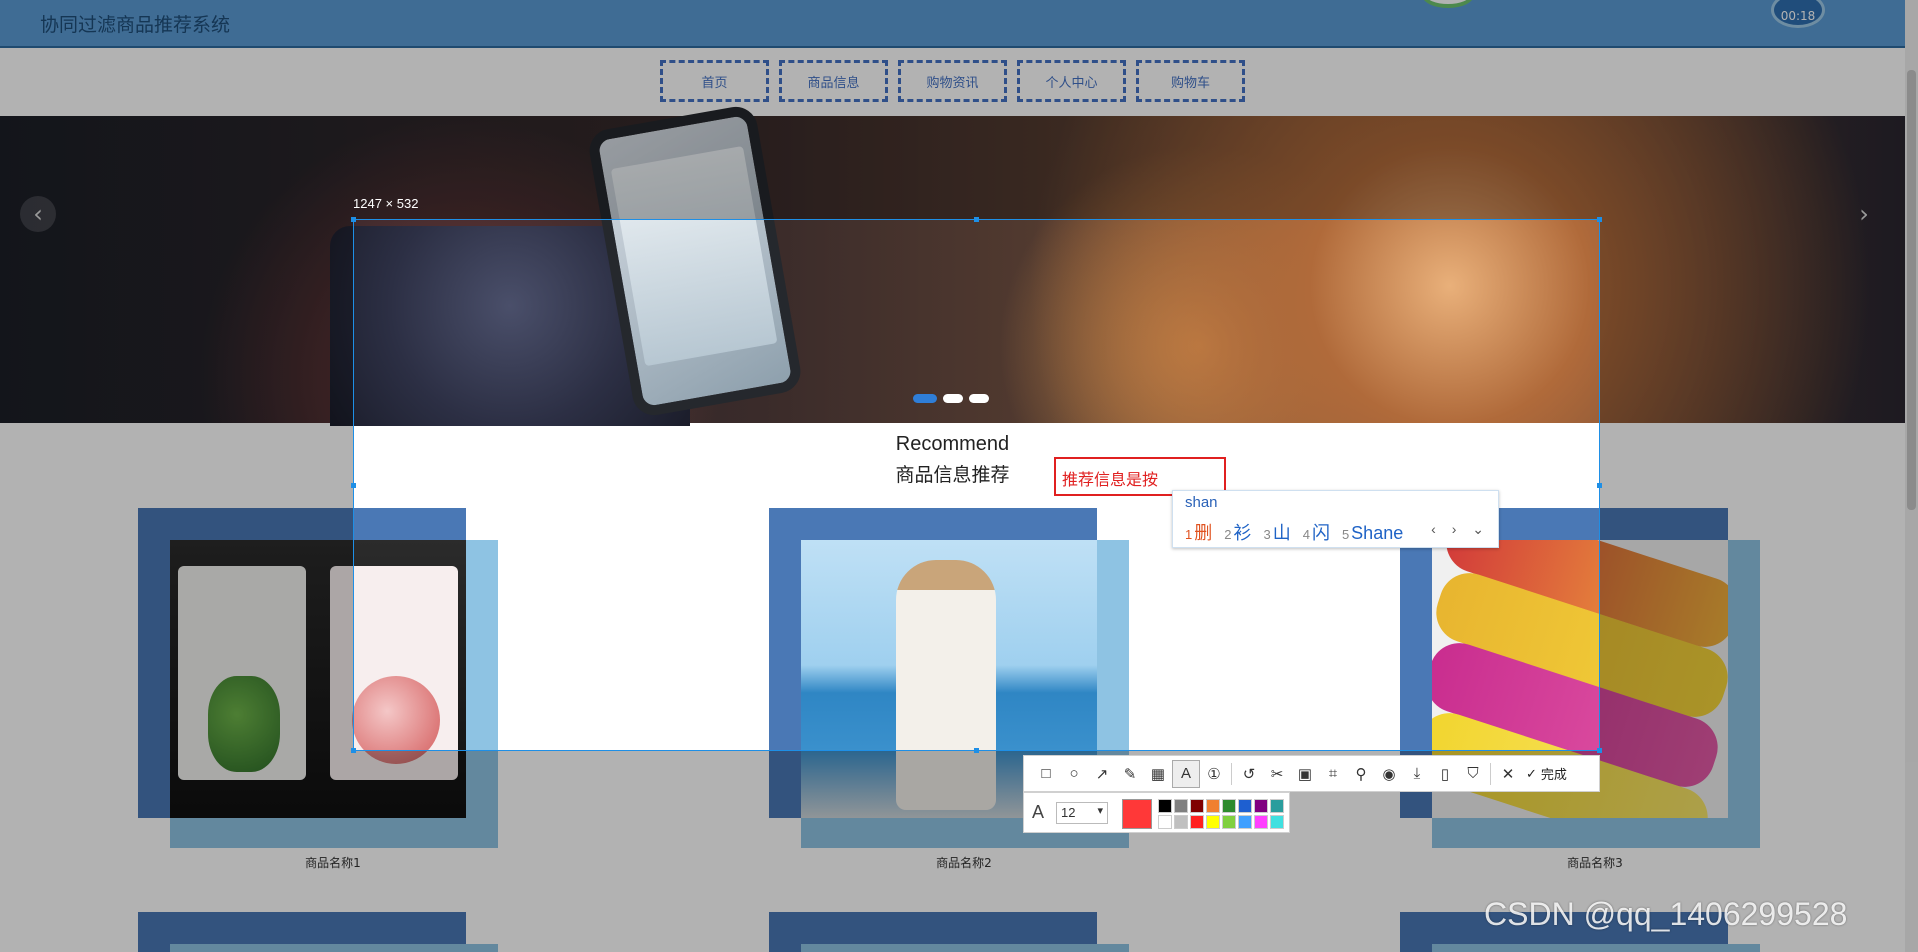  What do you see at coordinates (976, 219) in the screenshot?
I see `resize-handle-n` at bounding box center [976, 219].